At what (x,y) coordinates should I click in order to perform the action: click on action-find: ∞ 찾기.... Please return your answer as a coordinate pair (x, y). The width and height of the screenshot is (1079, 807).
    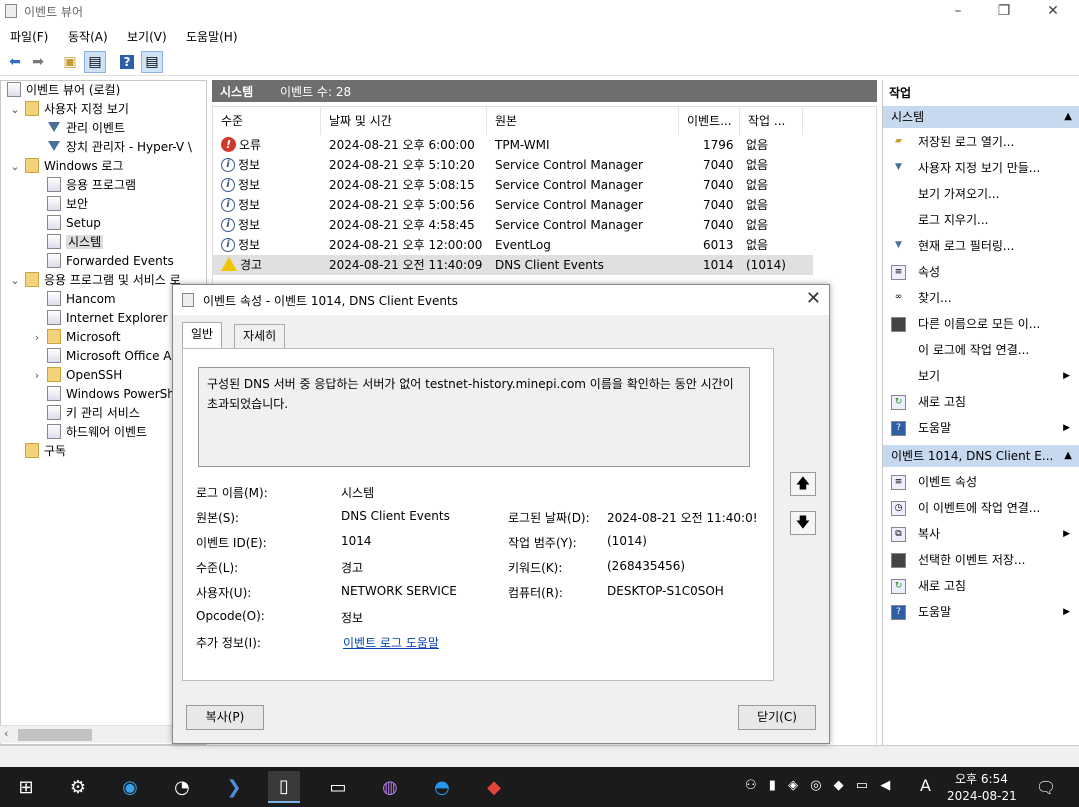
    Looking at the image, I should click on (981, 298).